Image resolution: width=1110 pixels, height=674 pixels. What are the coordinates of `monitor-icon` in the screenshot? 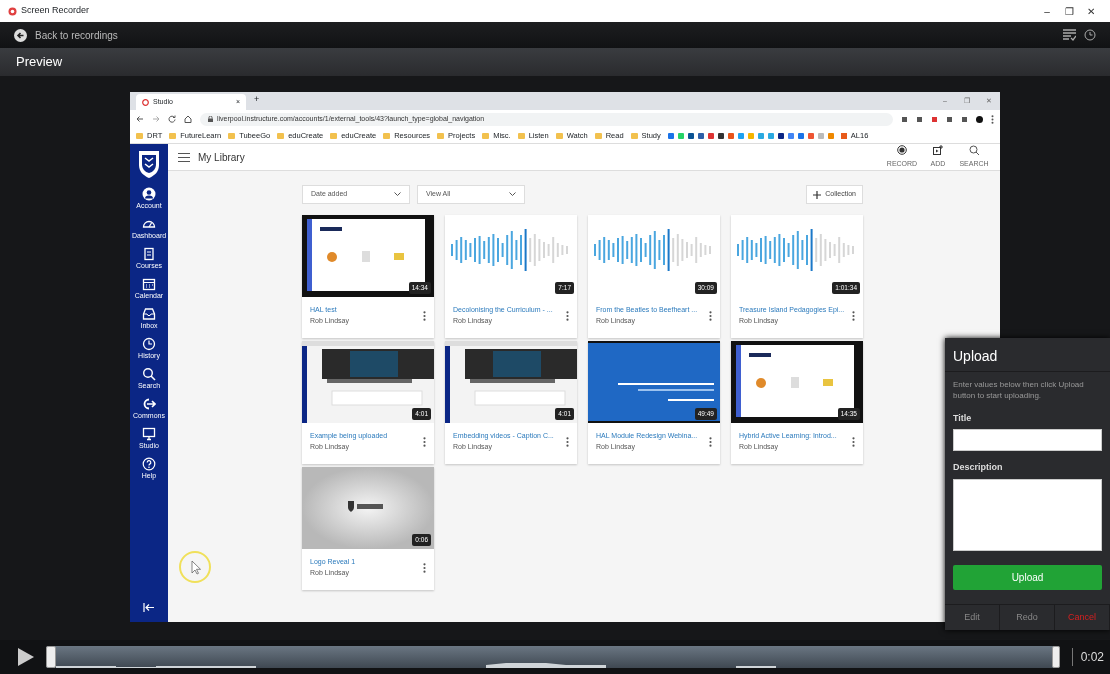 It's located at (149, 433).